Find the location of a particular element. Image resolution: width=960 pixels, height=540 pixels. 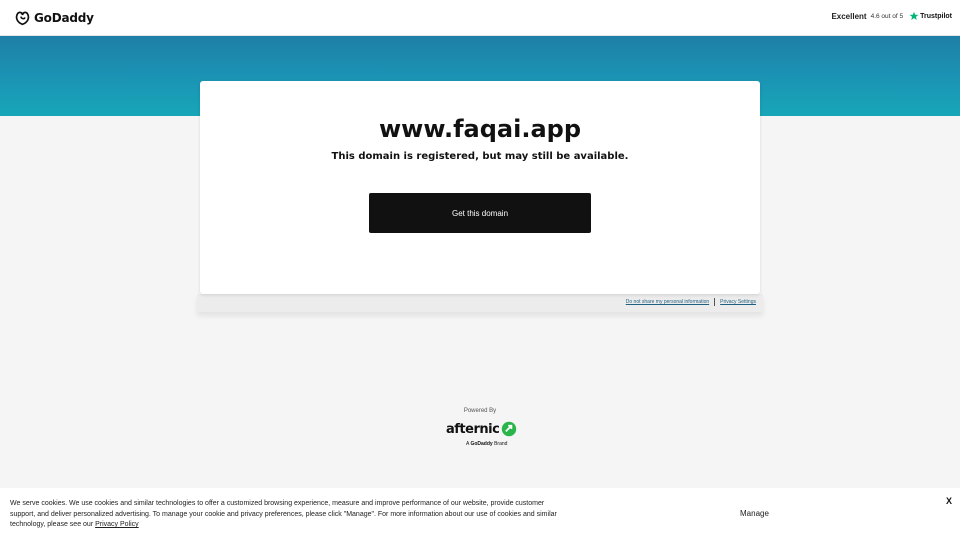

godaddy-logo: GoDaddy is located at coordinates (54, 17).